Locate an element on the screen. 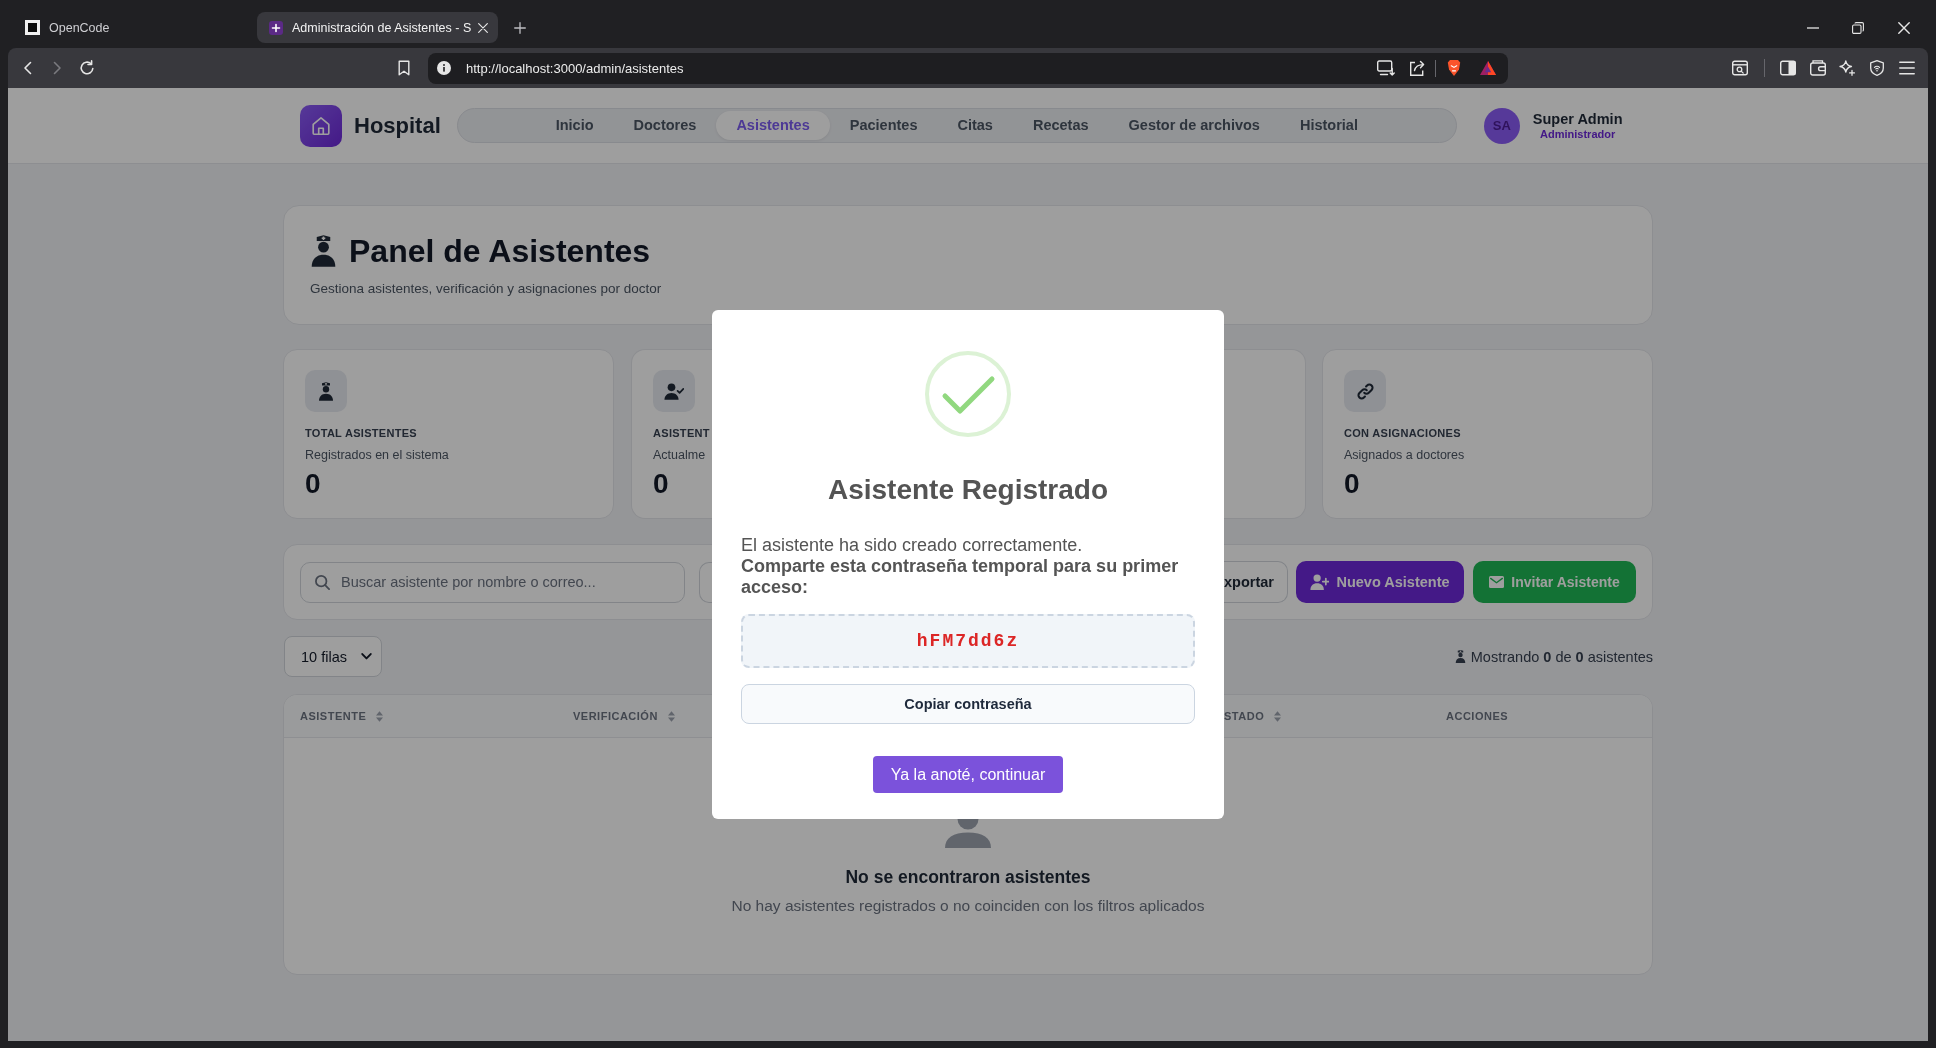  search-icon is located at coordinates (322, 582).